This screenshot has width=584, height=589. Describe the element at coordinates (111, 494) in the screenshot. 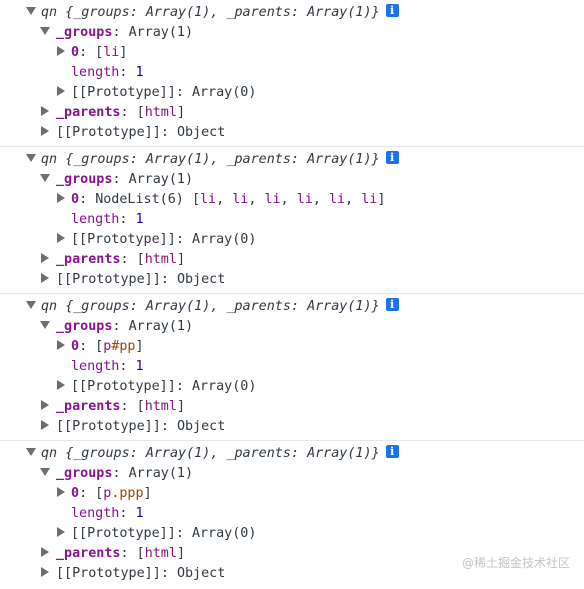

I see `groups-item-0: 0: [p.ppp]` at that location.